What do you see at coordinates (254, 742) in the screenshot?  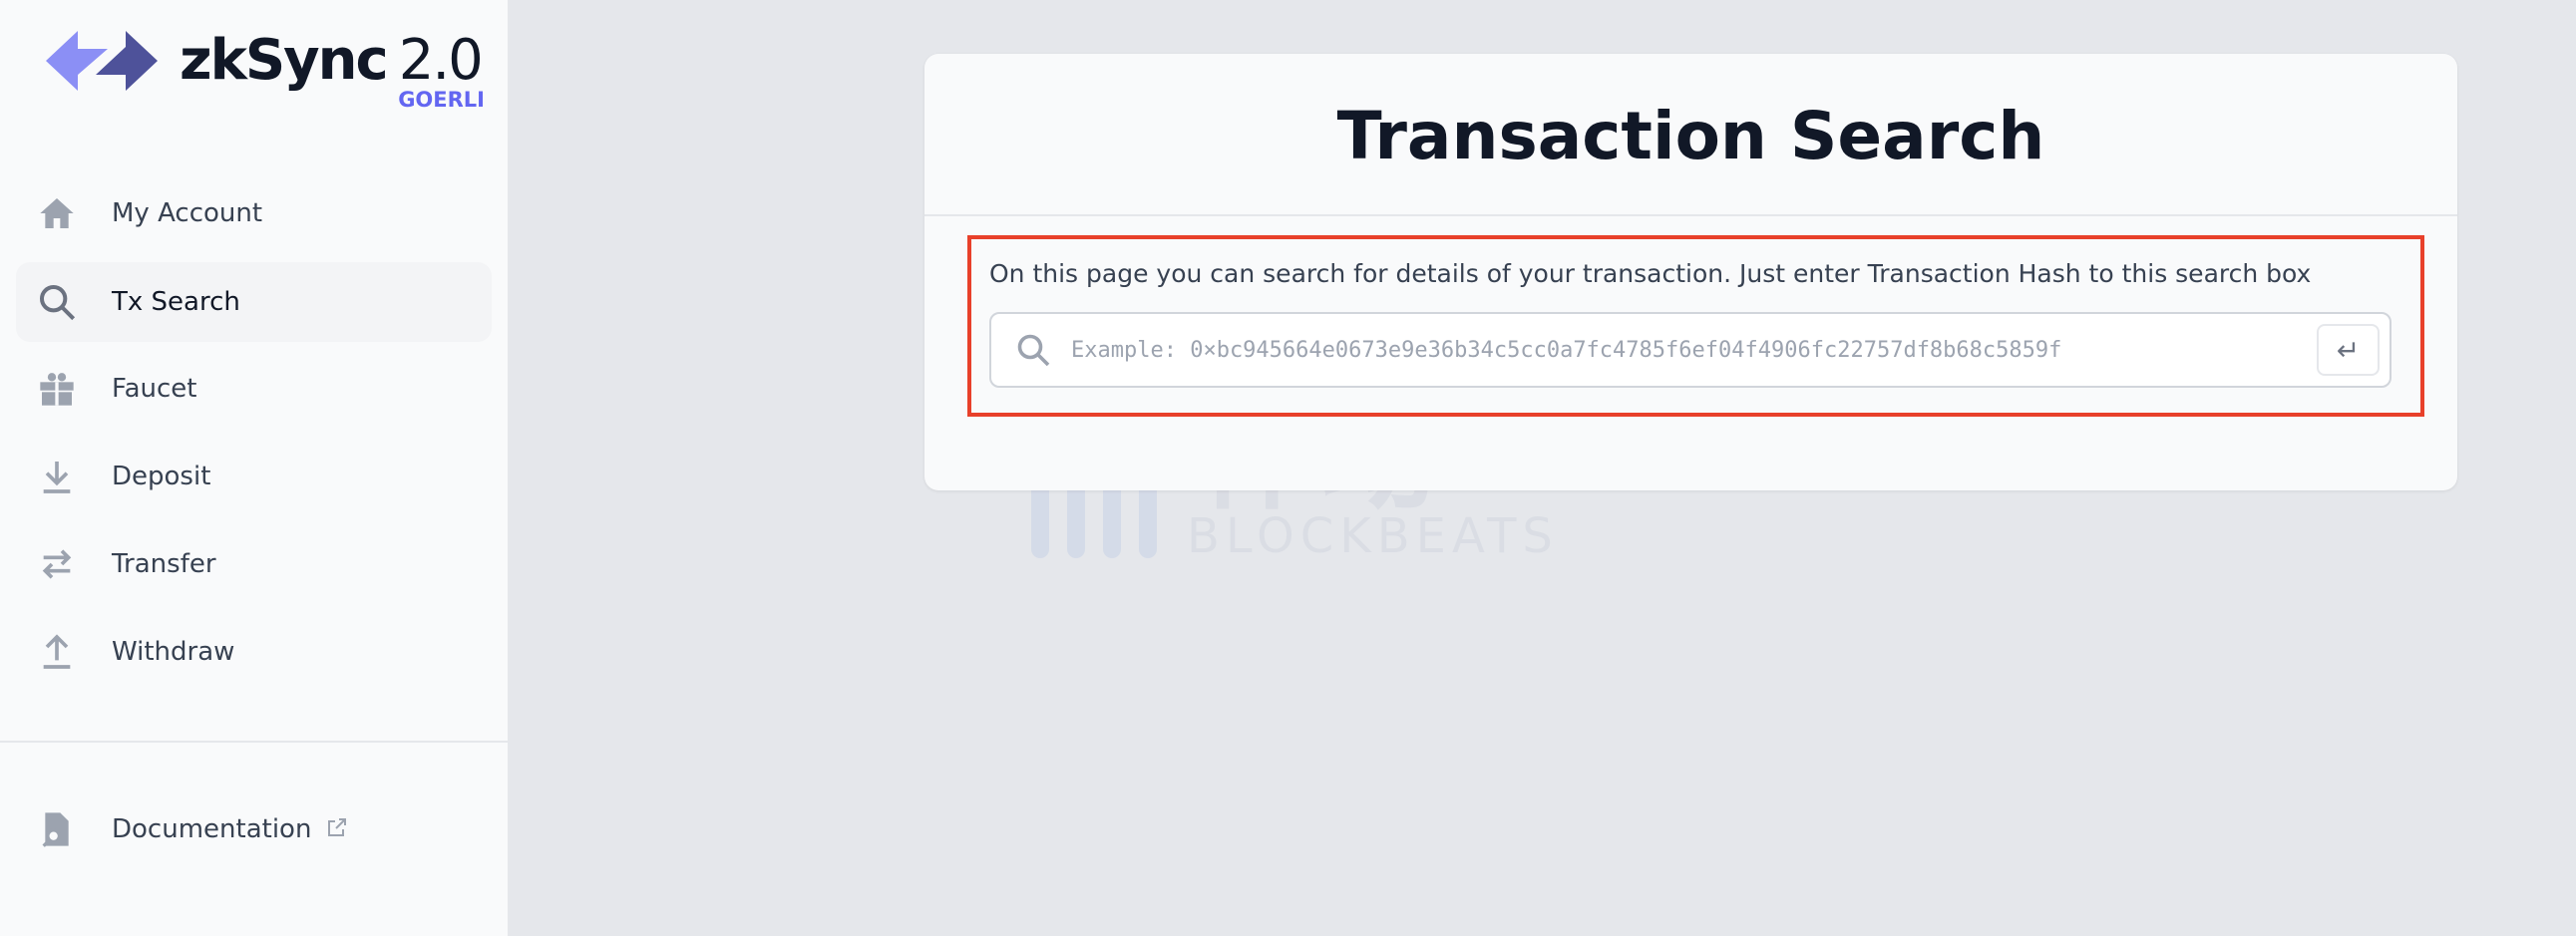 I see `sidebar-divider` at bounding box center [254, 742].